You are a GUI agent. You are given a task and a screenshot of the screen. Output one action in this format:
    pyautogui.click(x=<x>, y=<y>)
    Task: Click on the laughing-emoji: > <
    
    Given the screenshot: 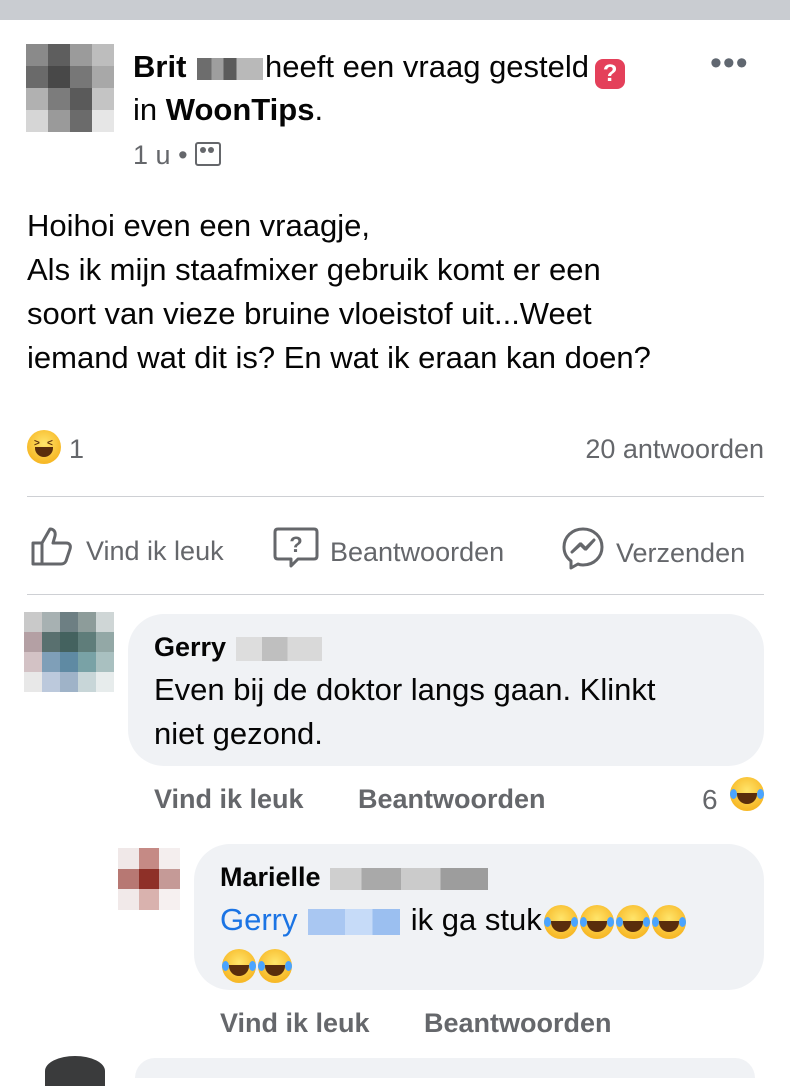 What is the action you would take?
    pyautogui.click(x=44, y=447)
    